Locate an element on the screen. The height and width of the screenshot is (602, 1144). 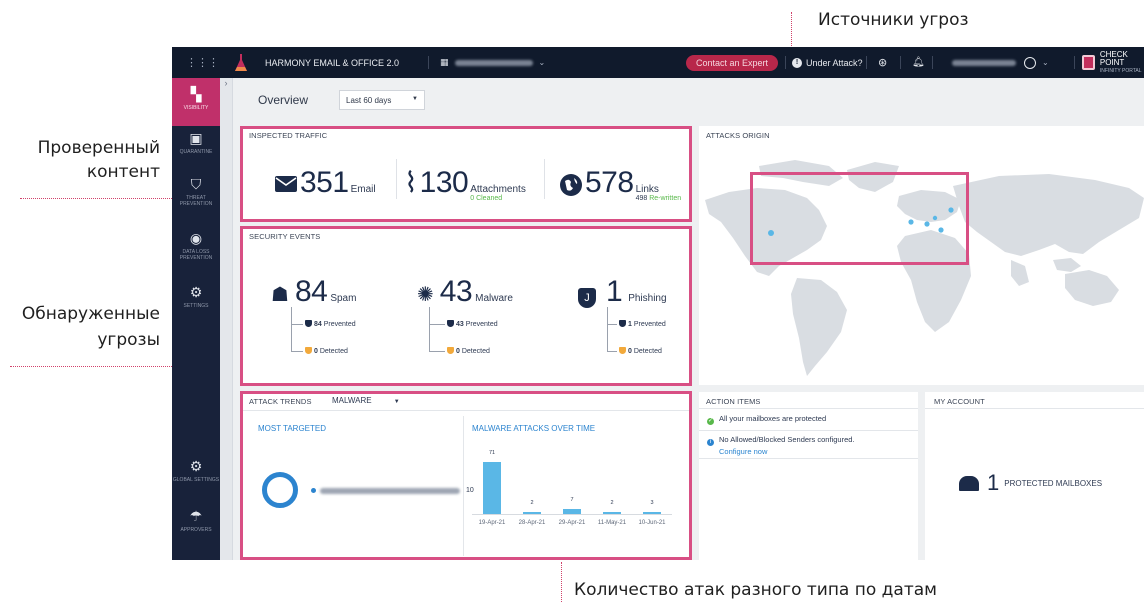
bell-icon: 🔔︎ is located at coordinates (918, 62).